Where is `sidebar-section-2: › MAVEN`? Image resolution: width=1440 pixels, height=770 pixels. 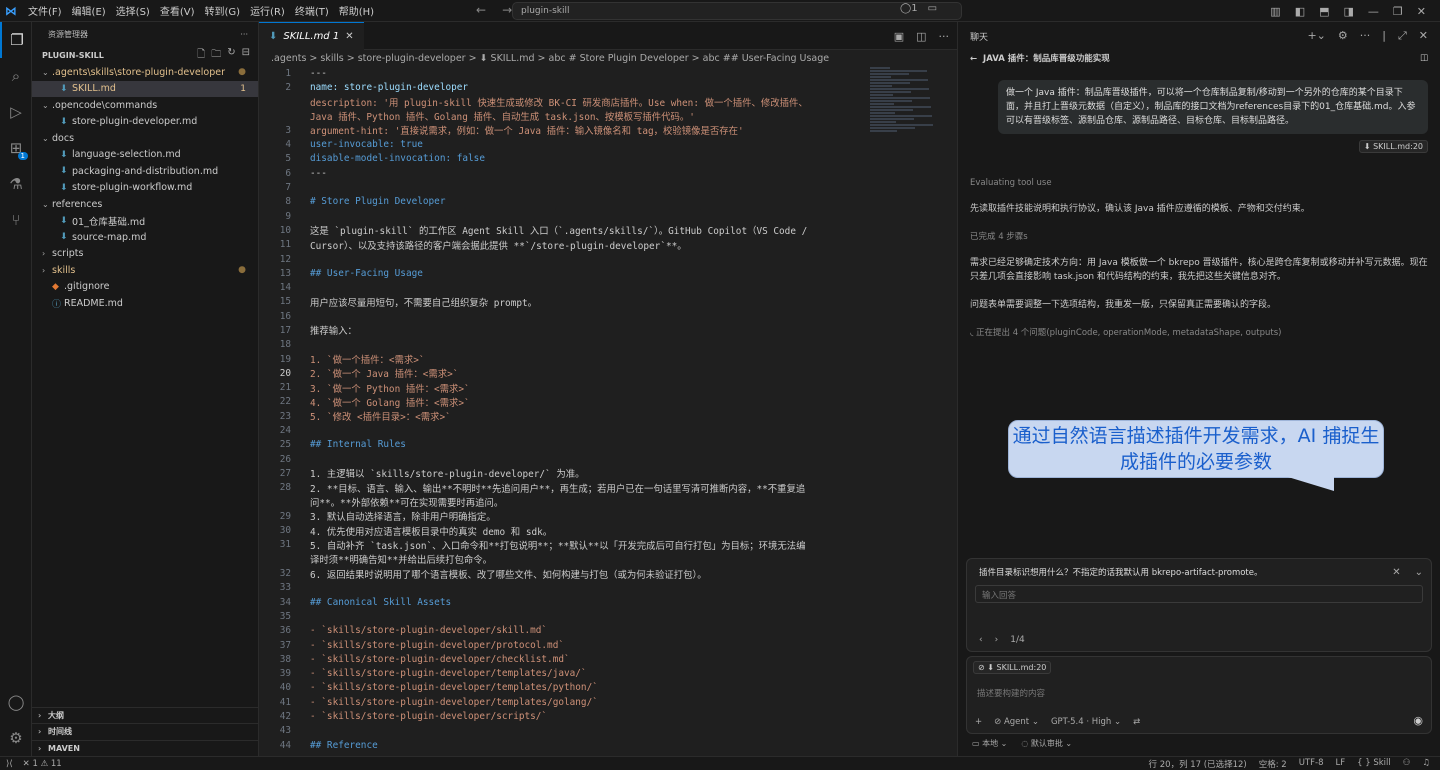
sidebar-section-2: › MAVEN is located at coordinates (145, 748).